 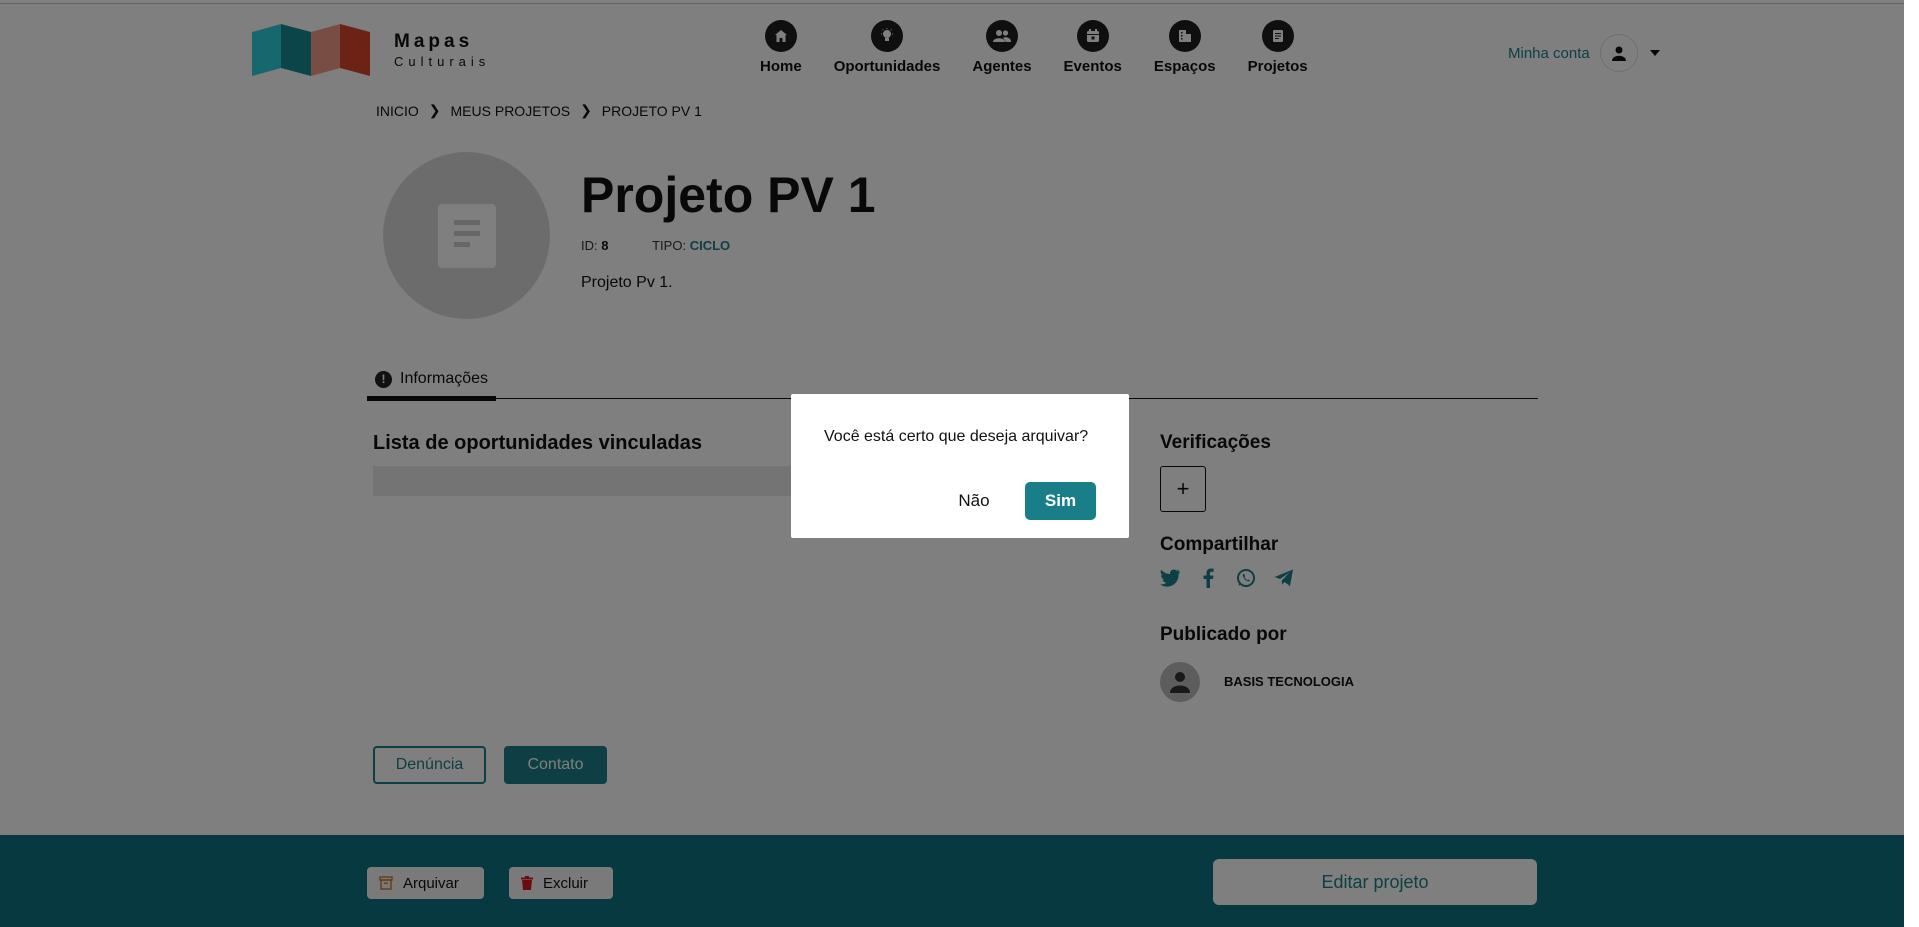 I want to click on scrollbar, so click(x=1911, y=463).